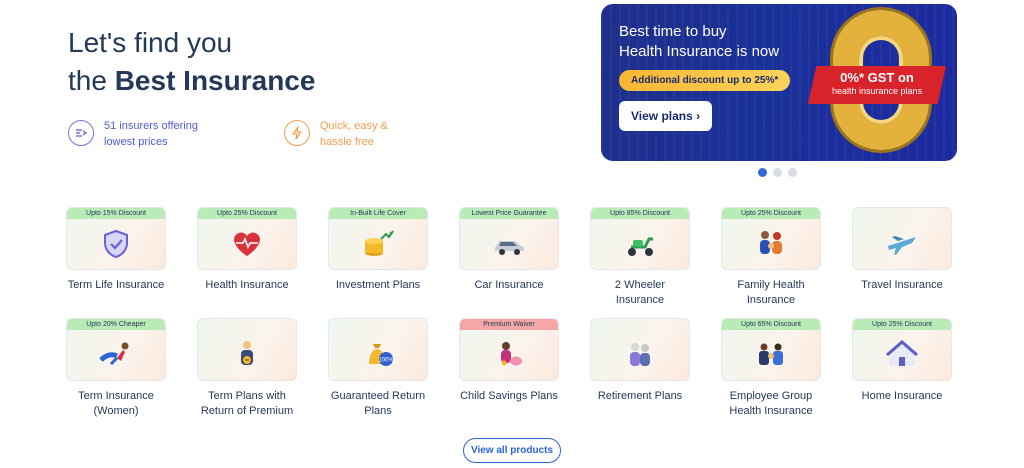 The image size is (1024, 468). What do you see at coordinates (509, 244) in the screenshot?
I see `car-icon` at bounding box center [509, 244].